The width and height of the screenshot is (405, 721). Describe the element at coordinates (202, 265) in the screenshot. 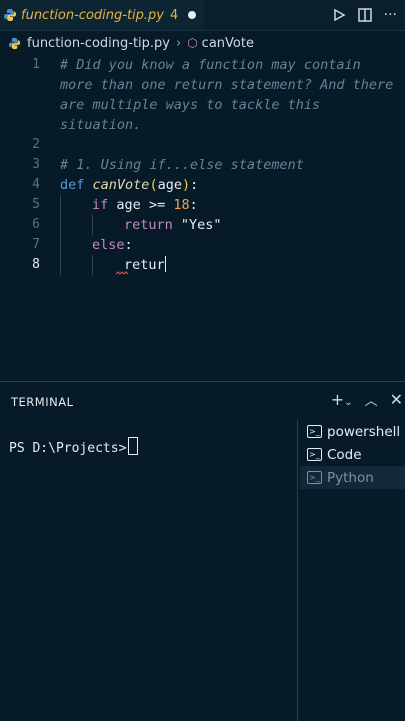

I see `code-line-active: 8 retur` at that location.